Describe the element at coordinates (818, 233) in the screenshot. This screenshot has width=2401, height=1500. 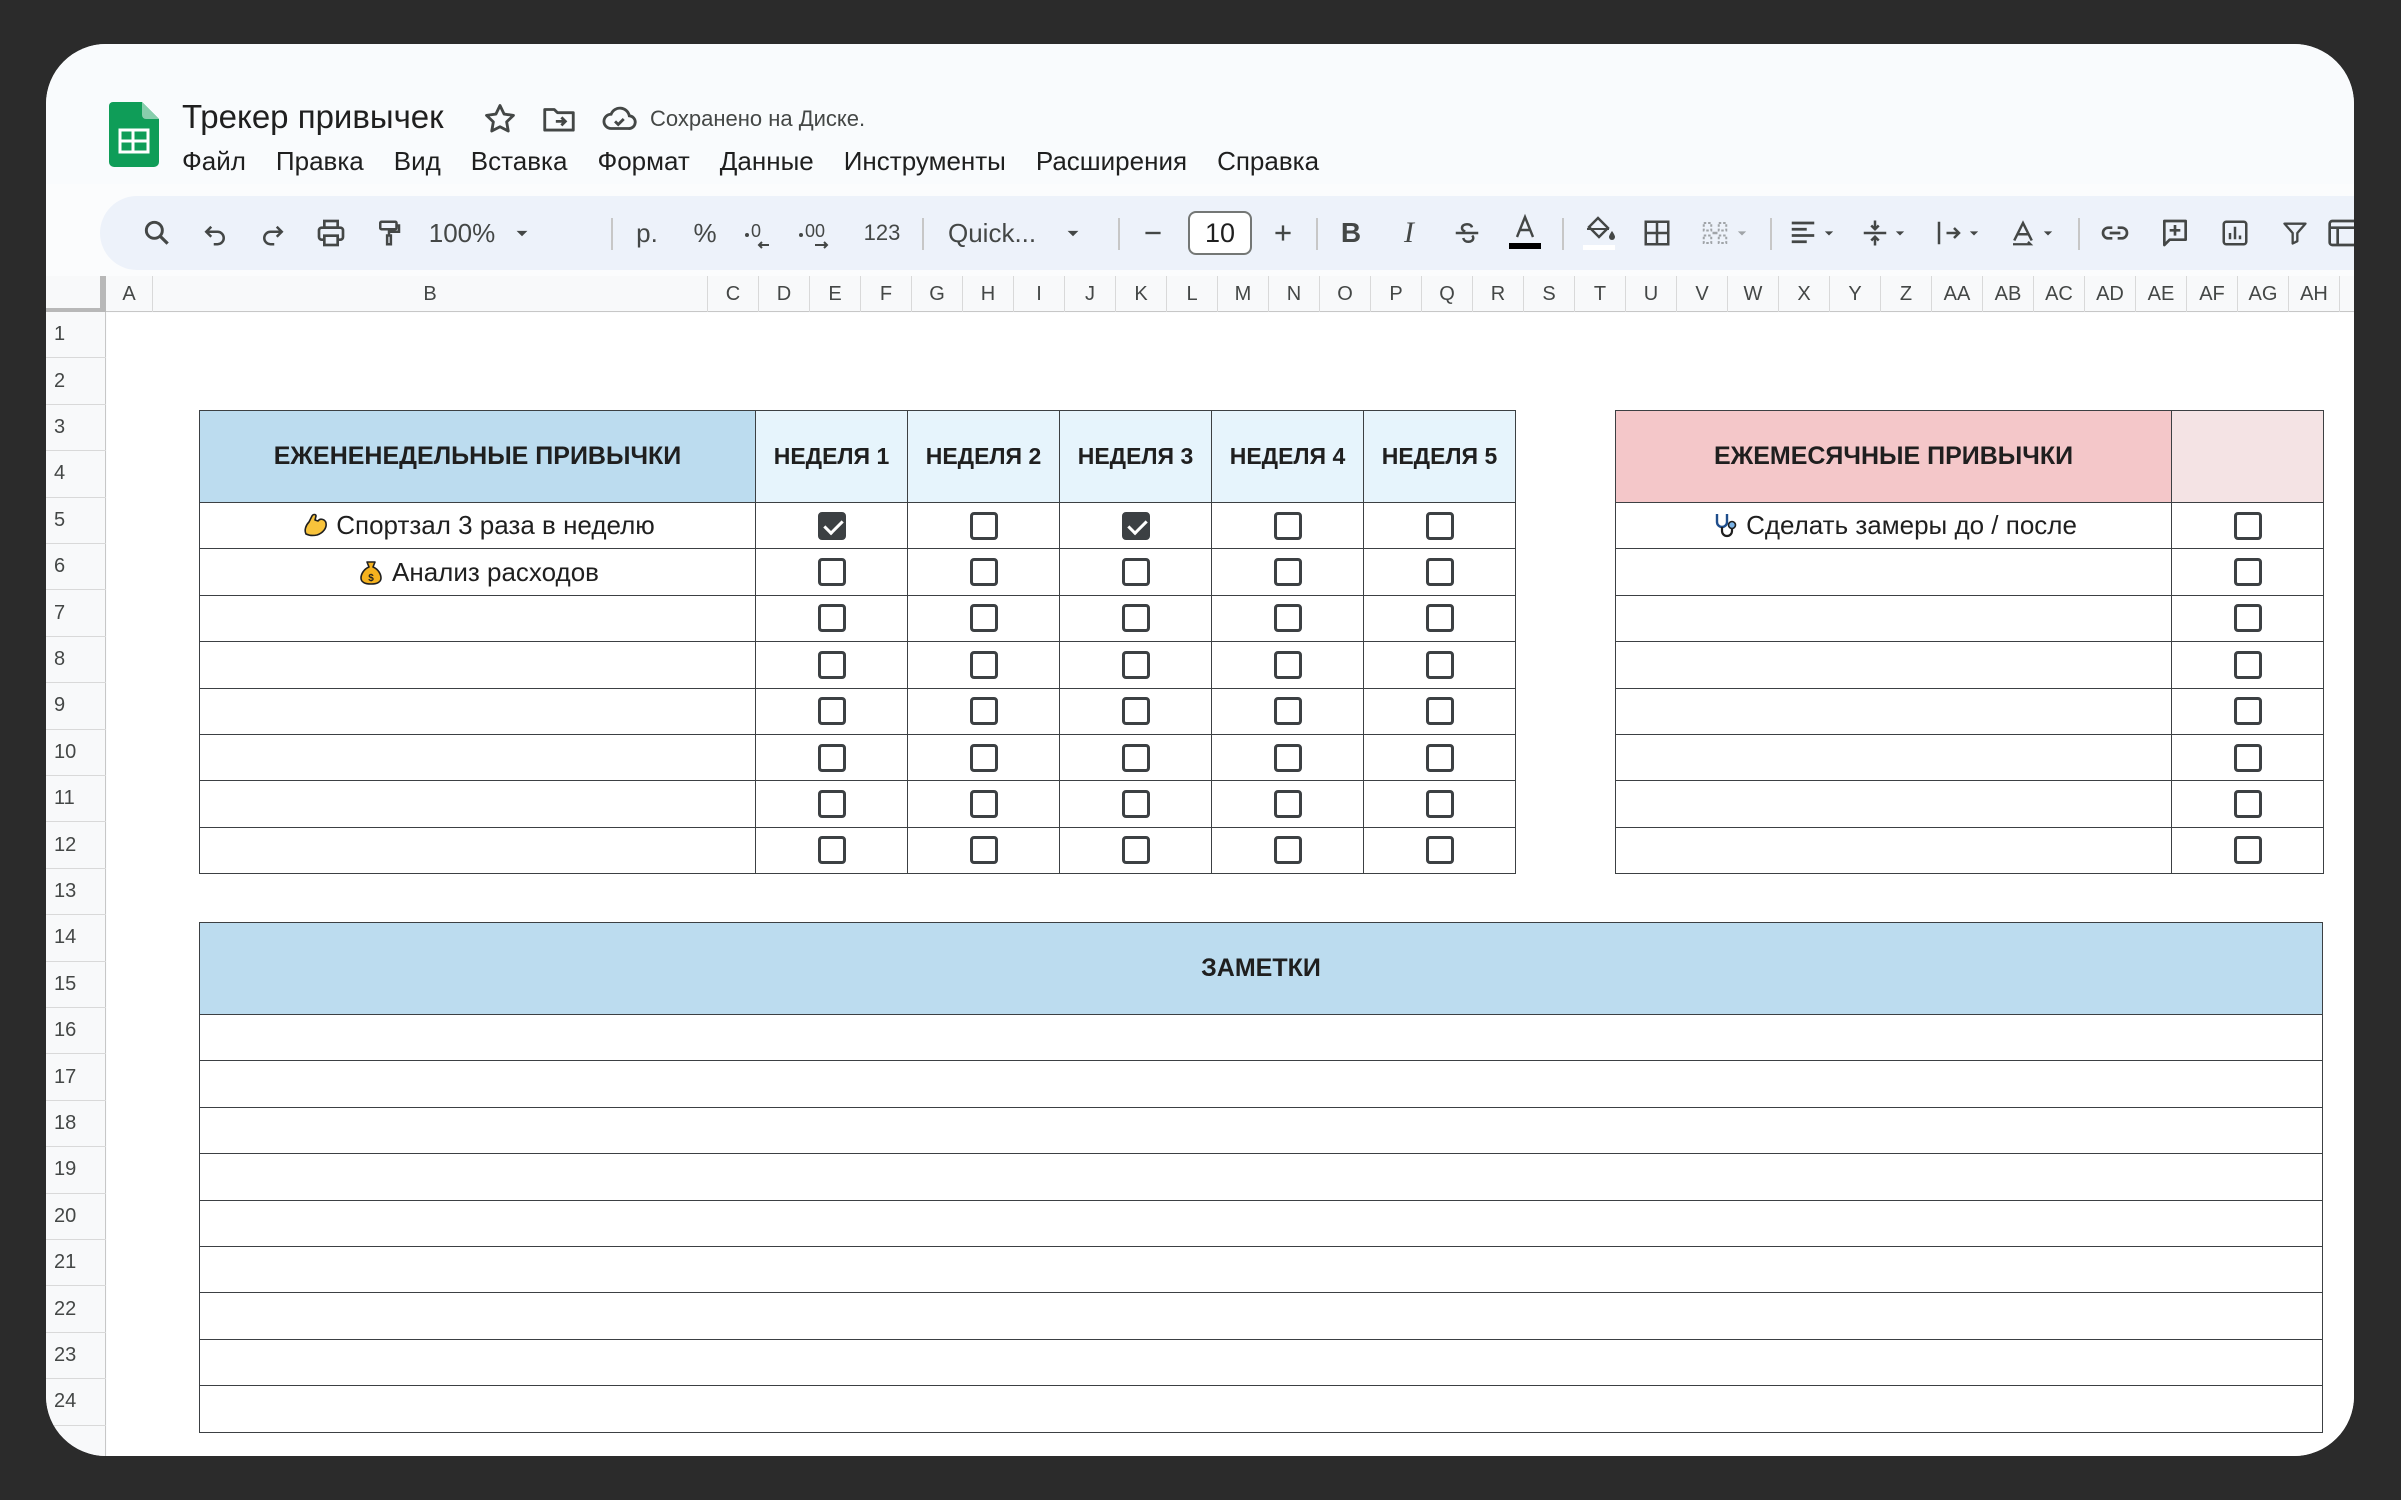
I see `increase-decimal-button: 00` at that location.